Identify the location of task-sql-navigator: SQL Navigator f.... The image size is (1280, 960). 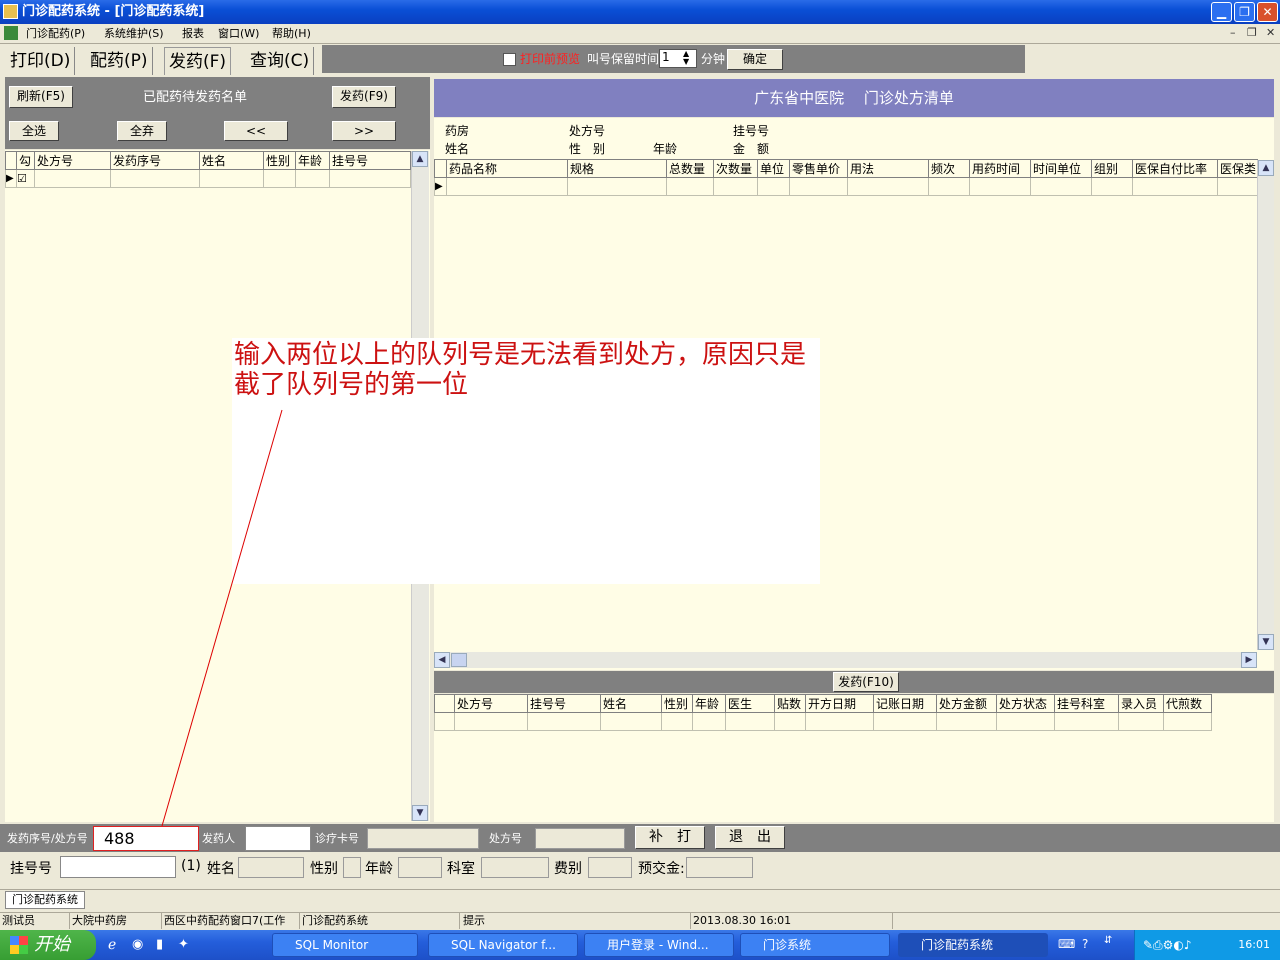
(503, 945).